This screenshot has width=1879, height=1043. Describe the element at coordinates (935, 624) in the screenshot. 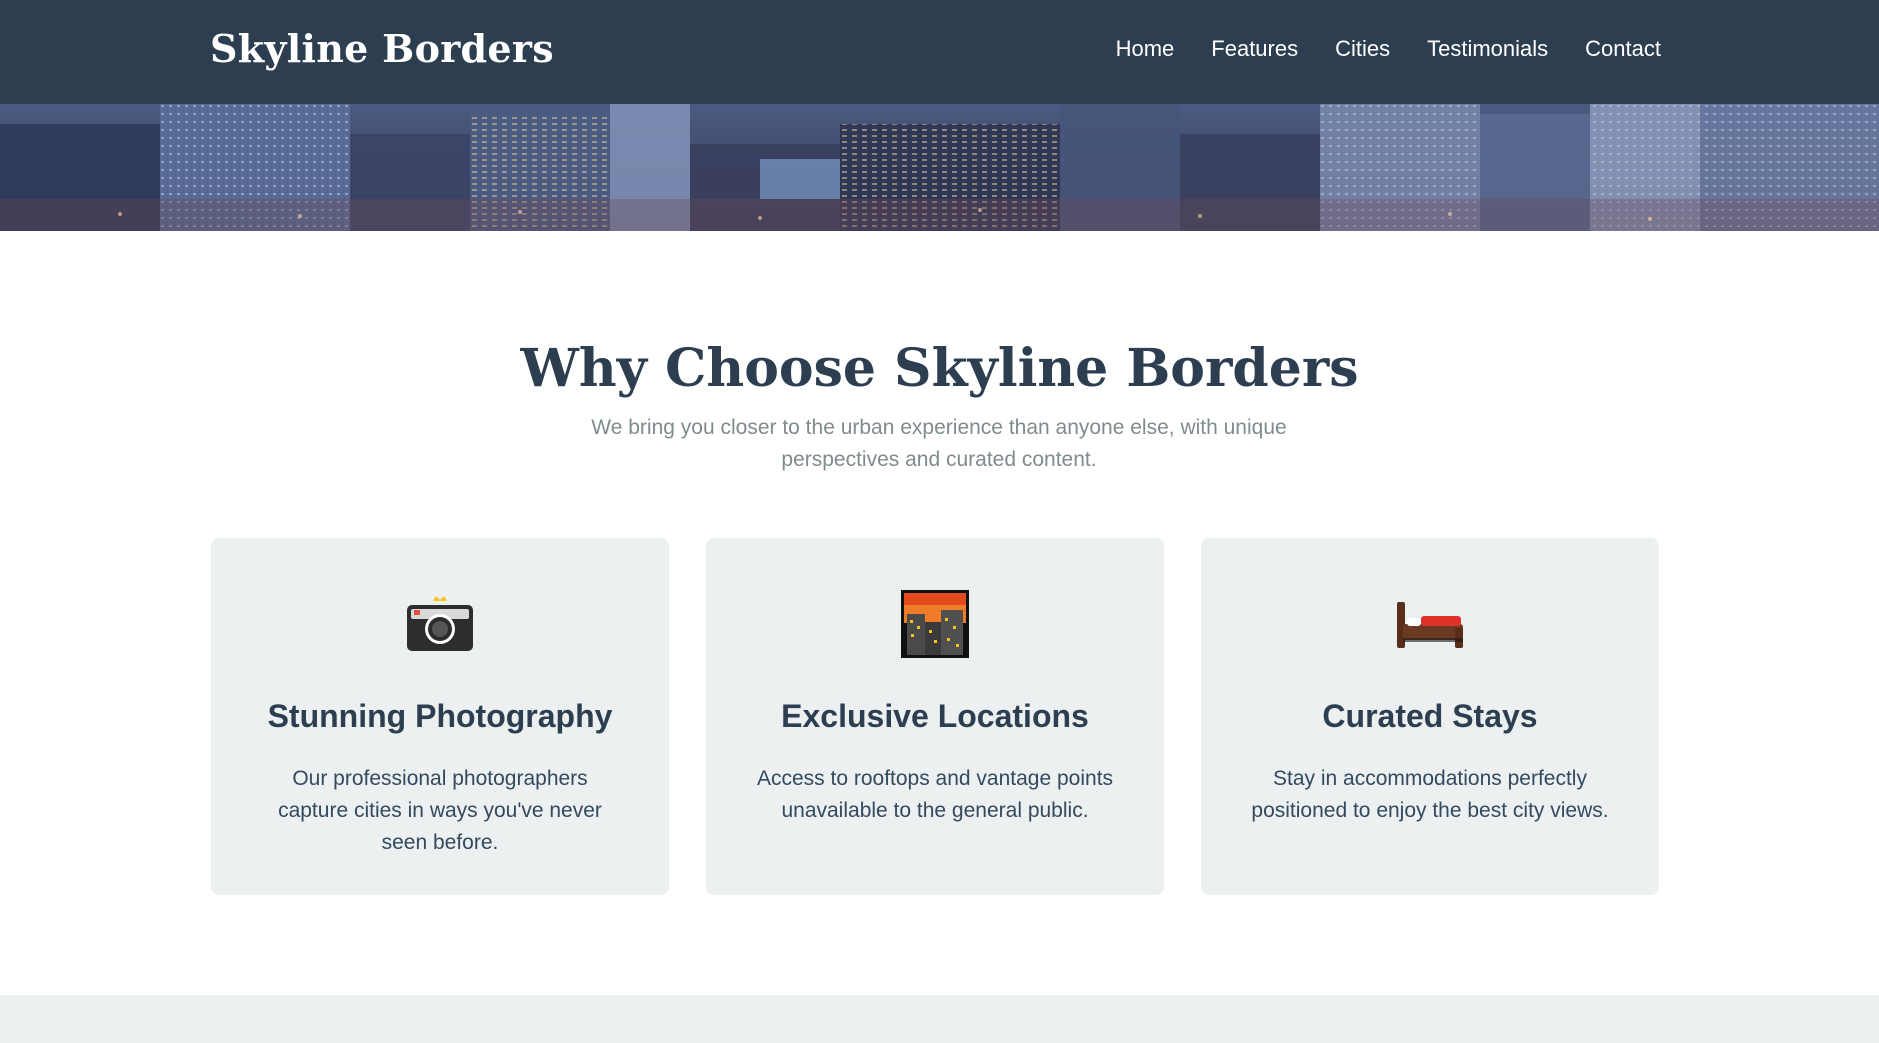

I see `cityscape-icon` at that location.